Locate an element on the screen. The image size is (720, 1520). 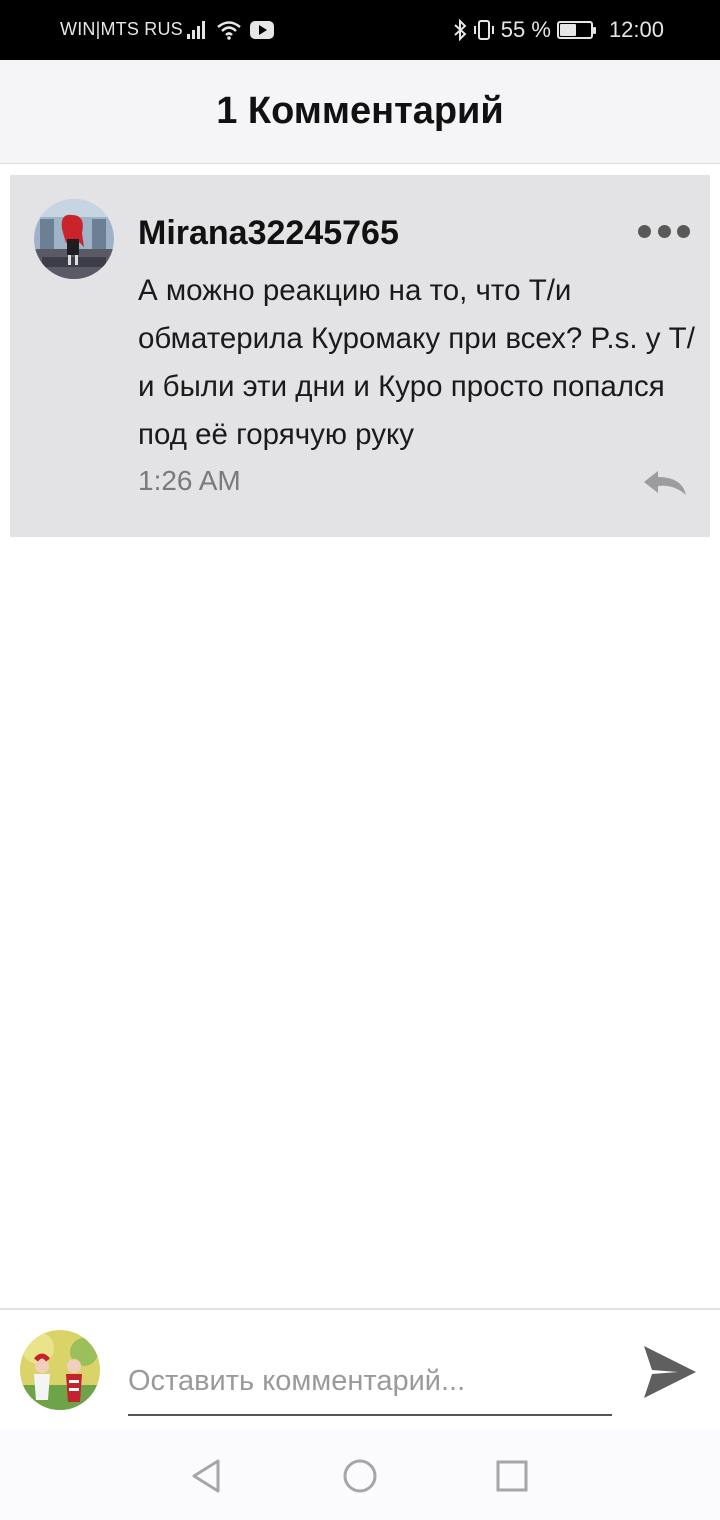
user-avatar is located at coordinates (60, 1370).